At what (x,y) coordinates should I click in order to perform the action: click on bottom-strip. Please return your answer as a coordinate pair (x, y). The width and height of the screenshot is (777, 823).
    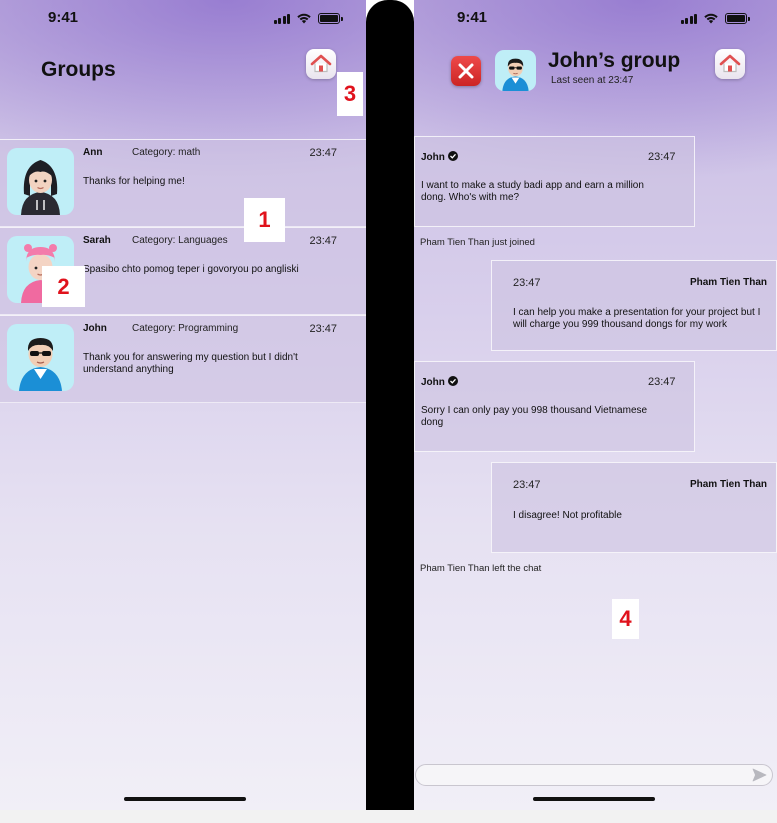
    Looking at the image, I should click on (388, 816).